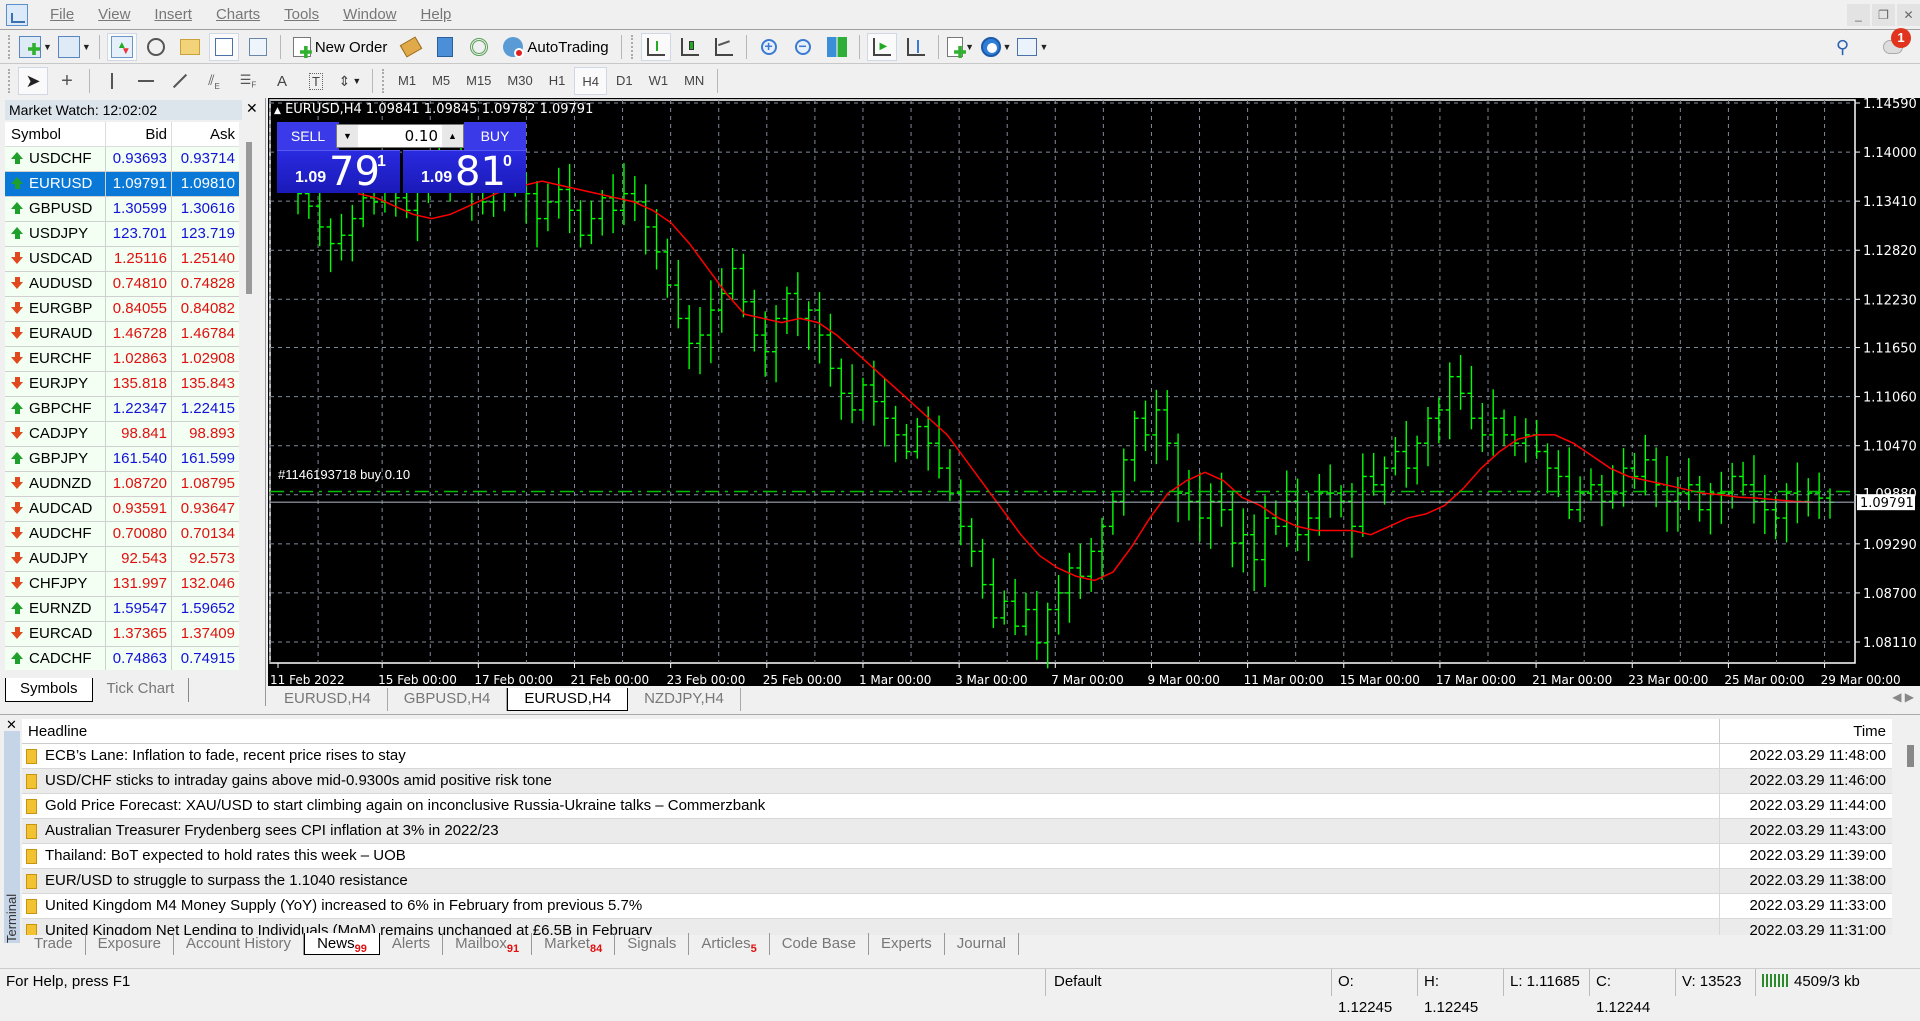  Describe the element at coordinates (277, 111) in the screenshot. I see `collapse-arrow-icon: ▲` at that location.